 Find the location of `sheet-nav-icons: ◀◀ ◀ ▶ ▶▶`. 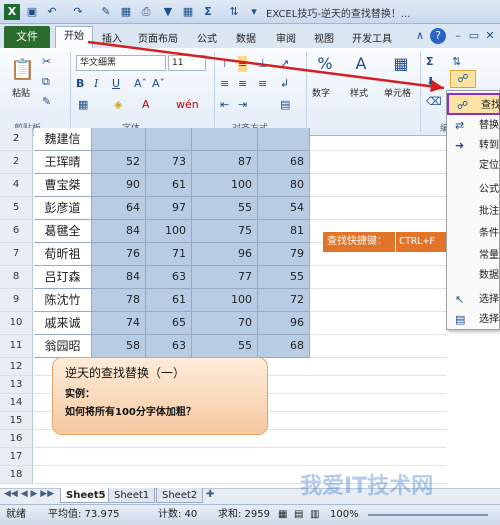

sheet-nav-icons: ◀◀ ◀ ▶ ▶▶ is located at coordinates (29, 494).